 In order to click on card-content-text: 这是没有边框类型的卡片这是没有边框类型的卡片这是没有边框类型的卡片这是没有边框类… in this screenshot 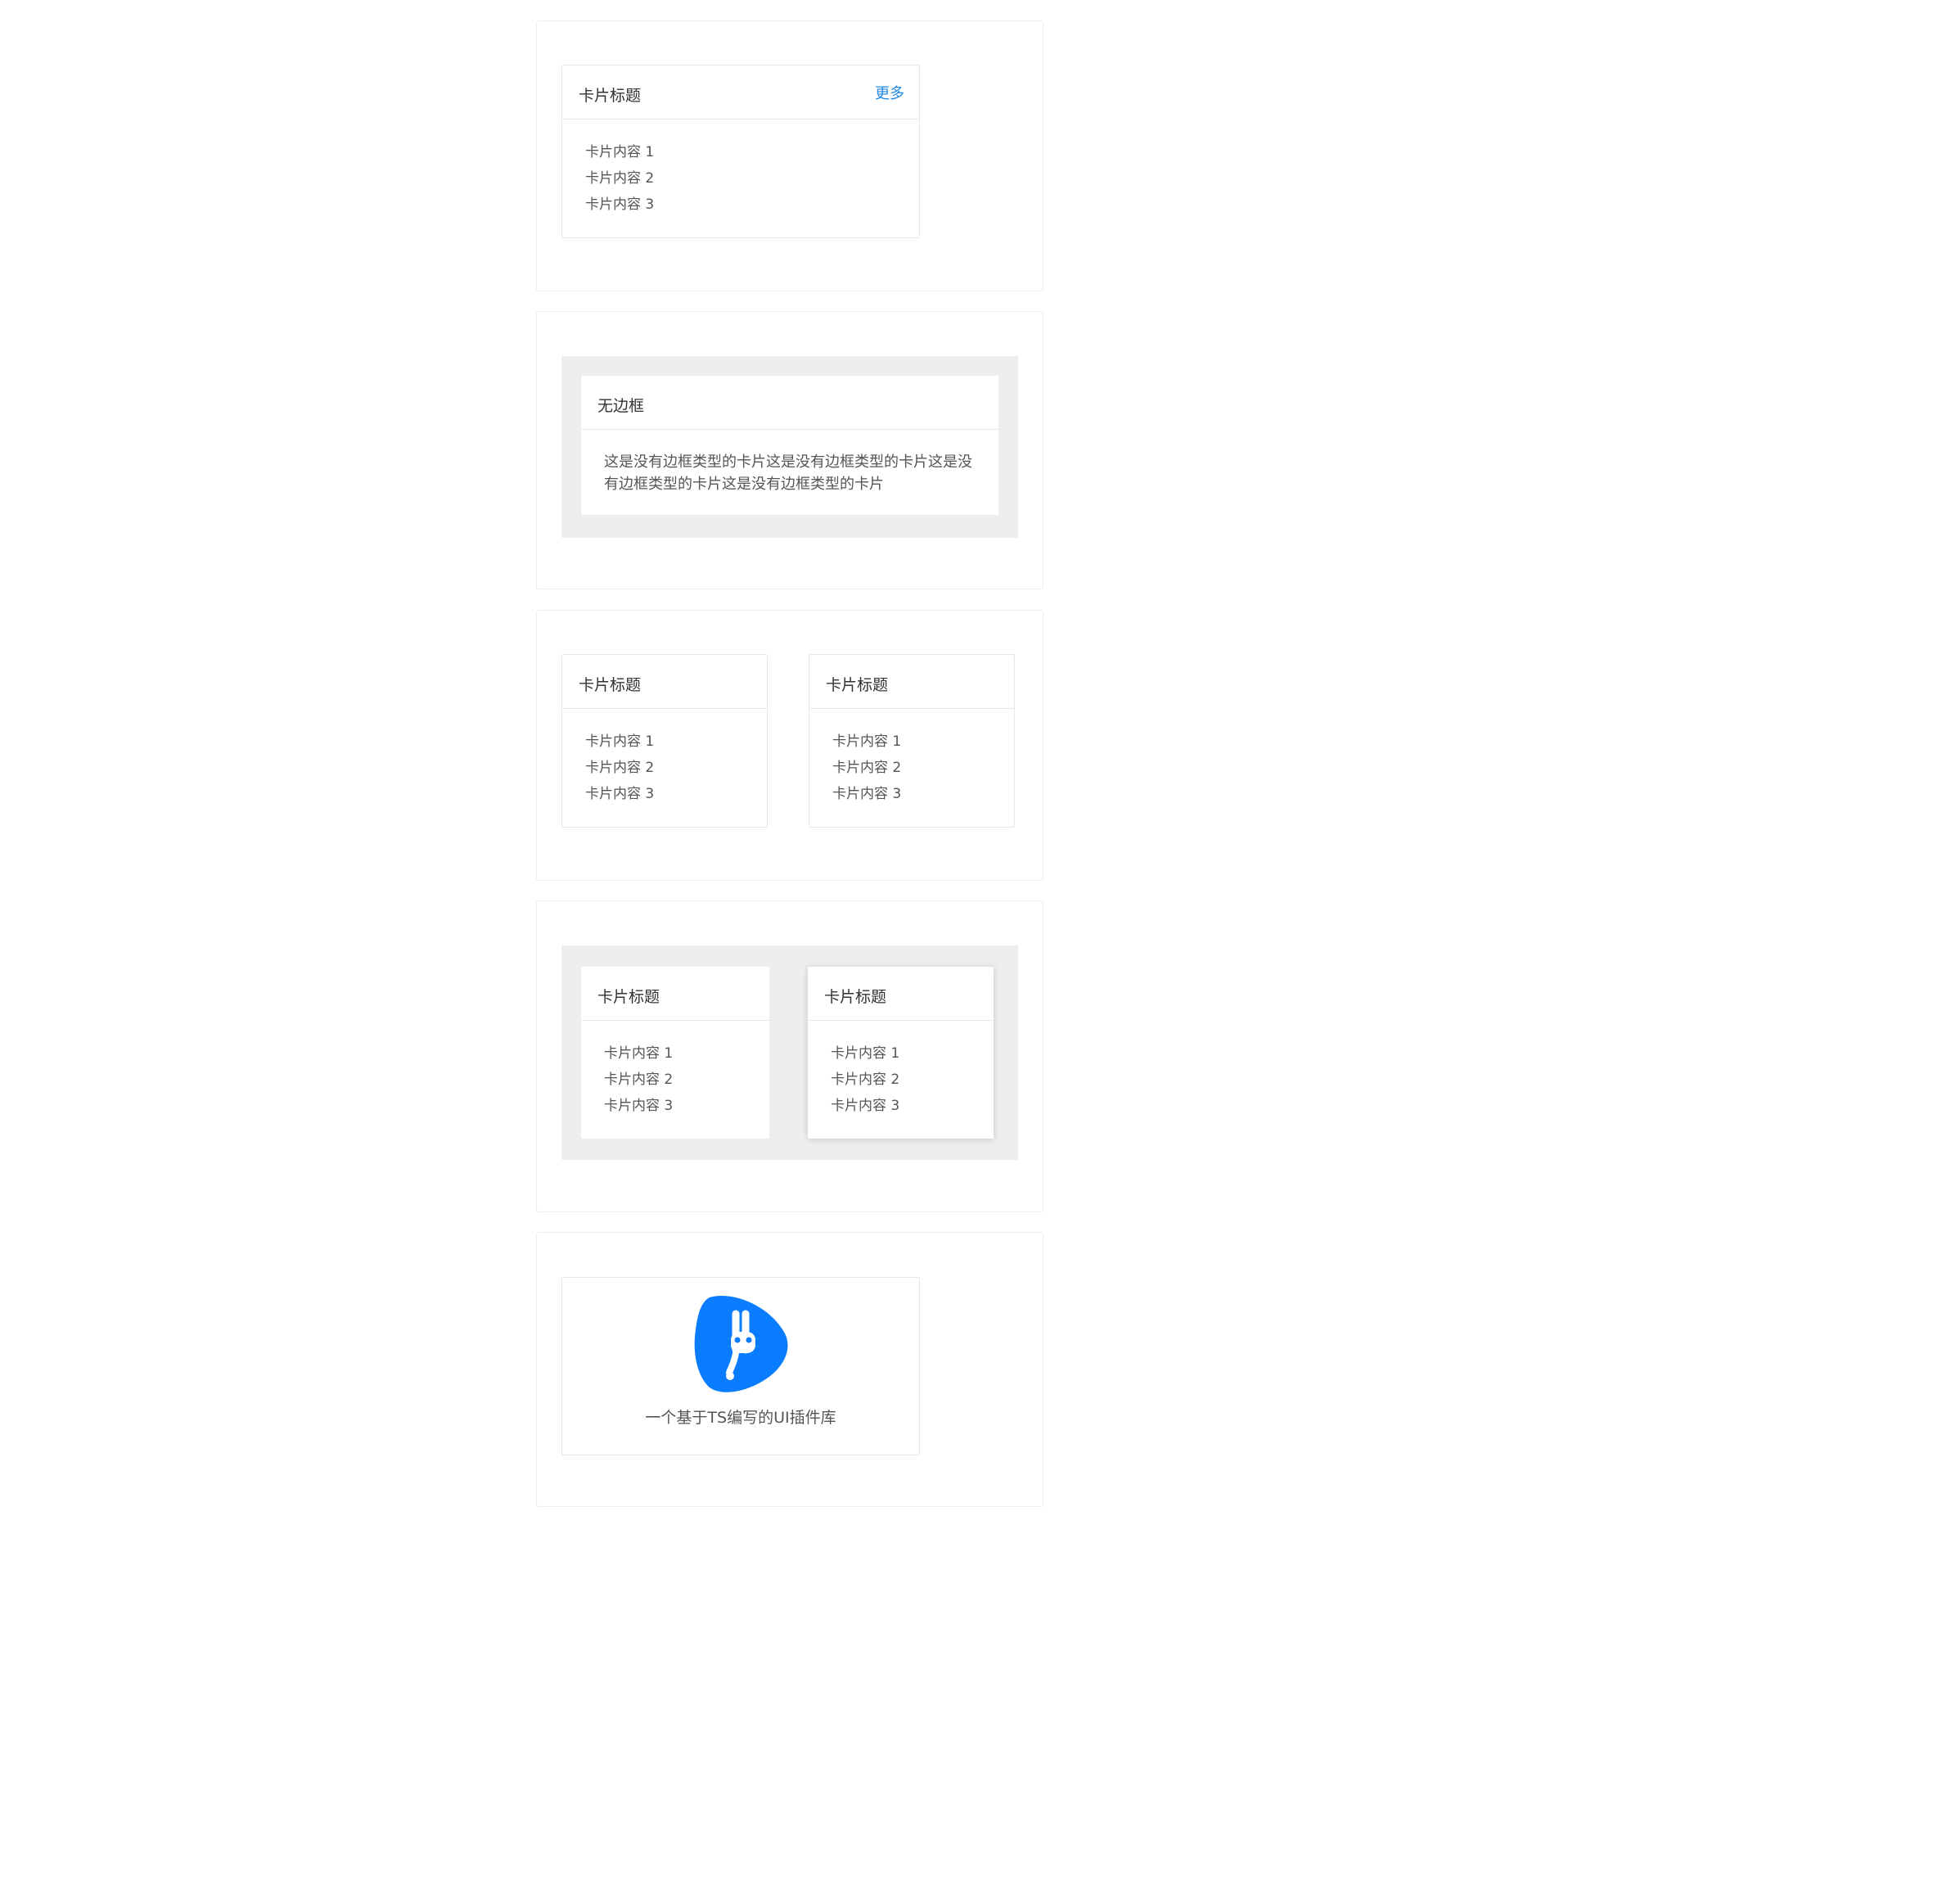, I will do `click(788, 473)`.